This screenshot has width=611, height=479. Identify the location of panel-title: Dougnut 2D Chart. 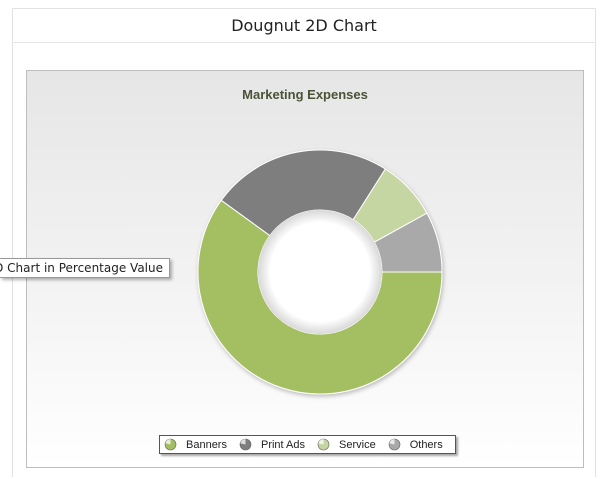
(304, 26).